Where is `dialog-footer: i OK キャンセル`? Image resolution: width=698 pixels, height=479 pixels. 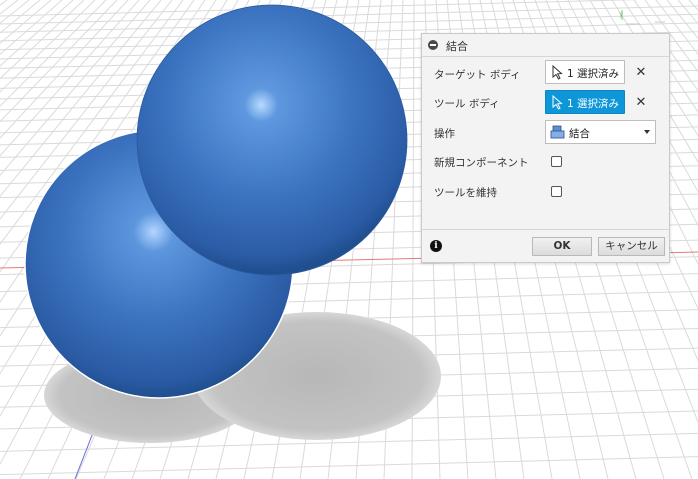
dialog-footer: i OK キャンセル is located at coordinates (545, 246).